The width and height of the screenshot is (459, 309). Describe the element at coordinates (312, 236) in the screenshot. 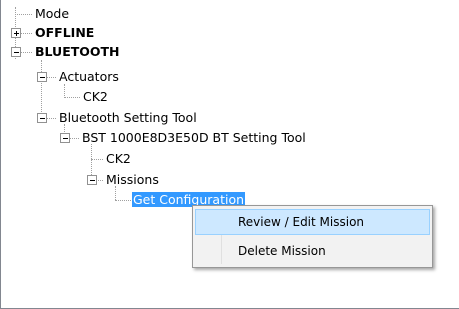

I see `context-menu: Review / Edit Mission Delete Mission` at that location.